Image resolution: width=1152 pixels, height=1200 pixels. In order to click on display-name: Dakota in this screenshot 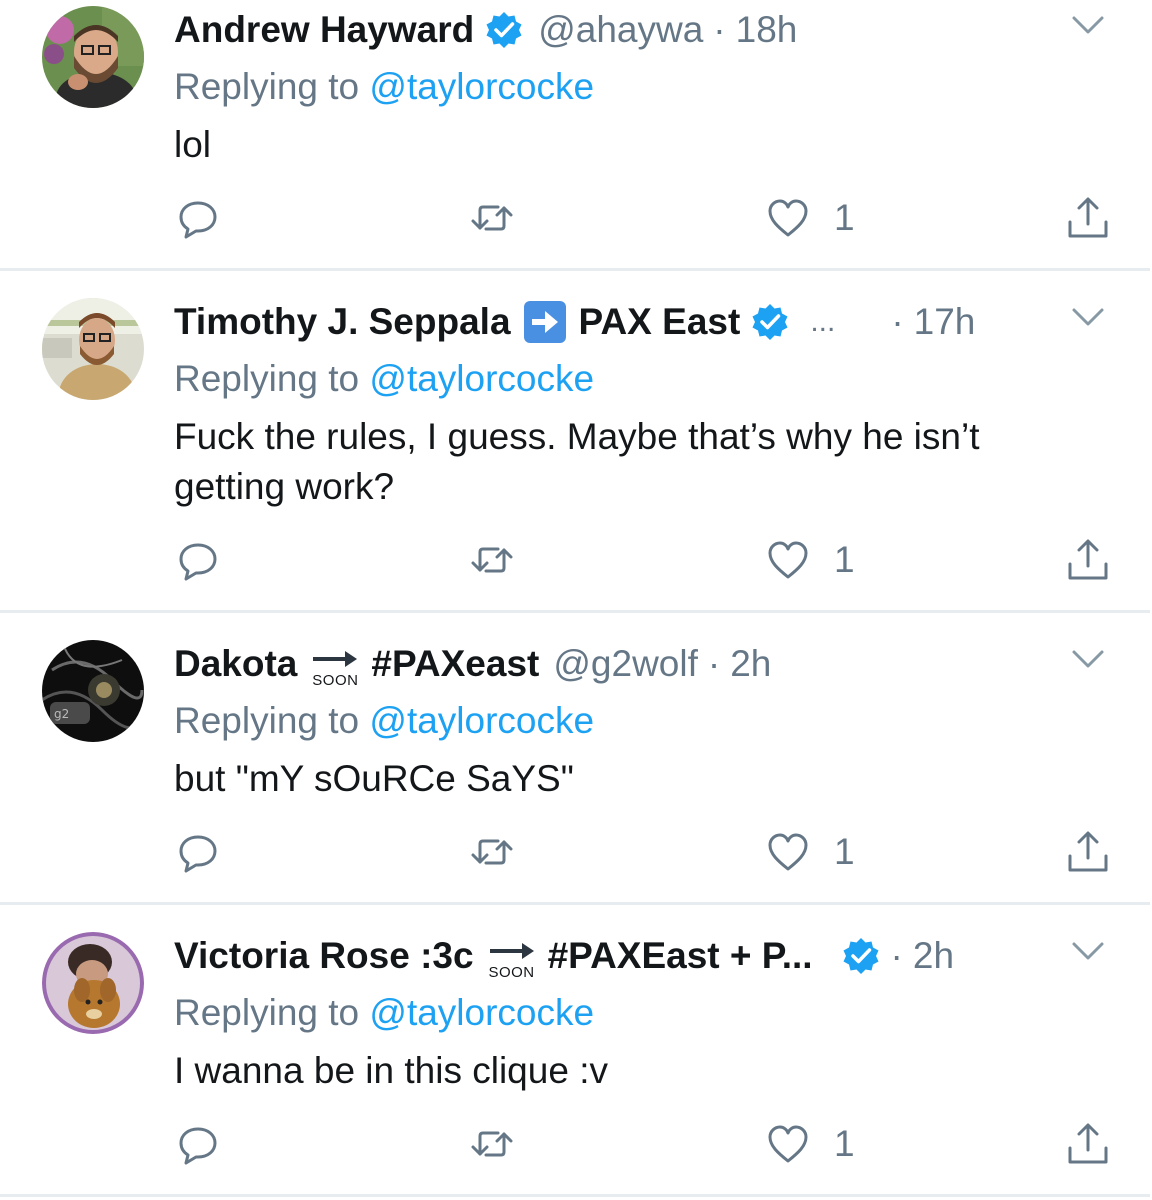, I will do `click(235, 664)`.